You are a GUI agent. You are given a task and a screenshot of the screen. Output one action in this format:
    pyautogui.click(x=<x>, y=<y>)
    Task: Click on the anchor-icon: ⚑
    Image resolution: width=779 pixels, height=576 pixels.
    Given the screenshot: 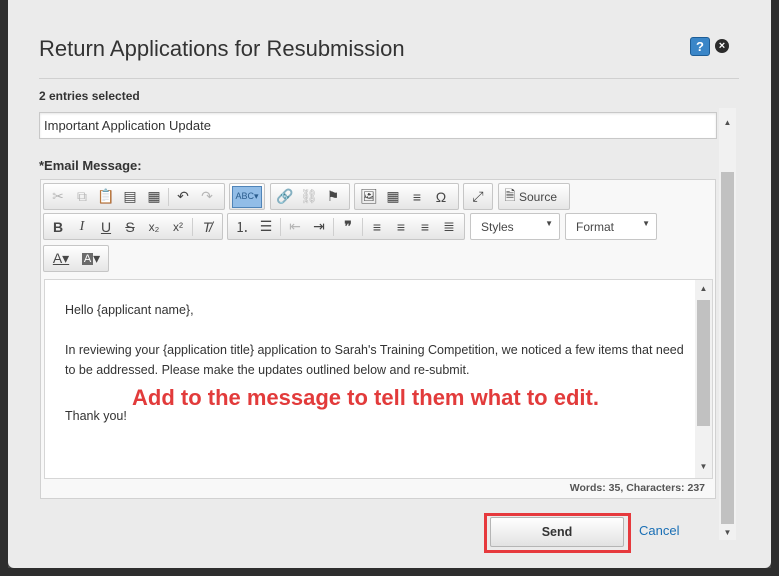 What is the action you would take?
    pyautogui.click(x=333, y=197)
    